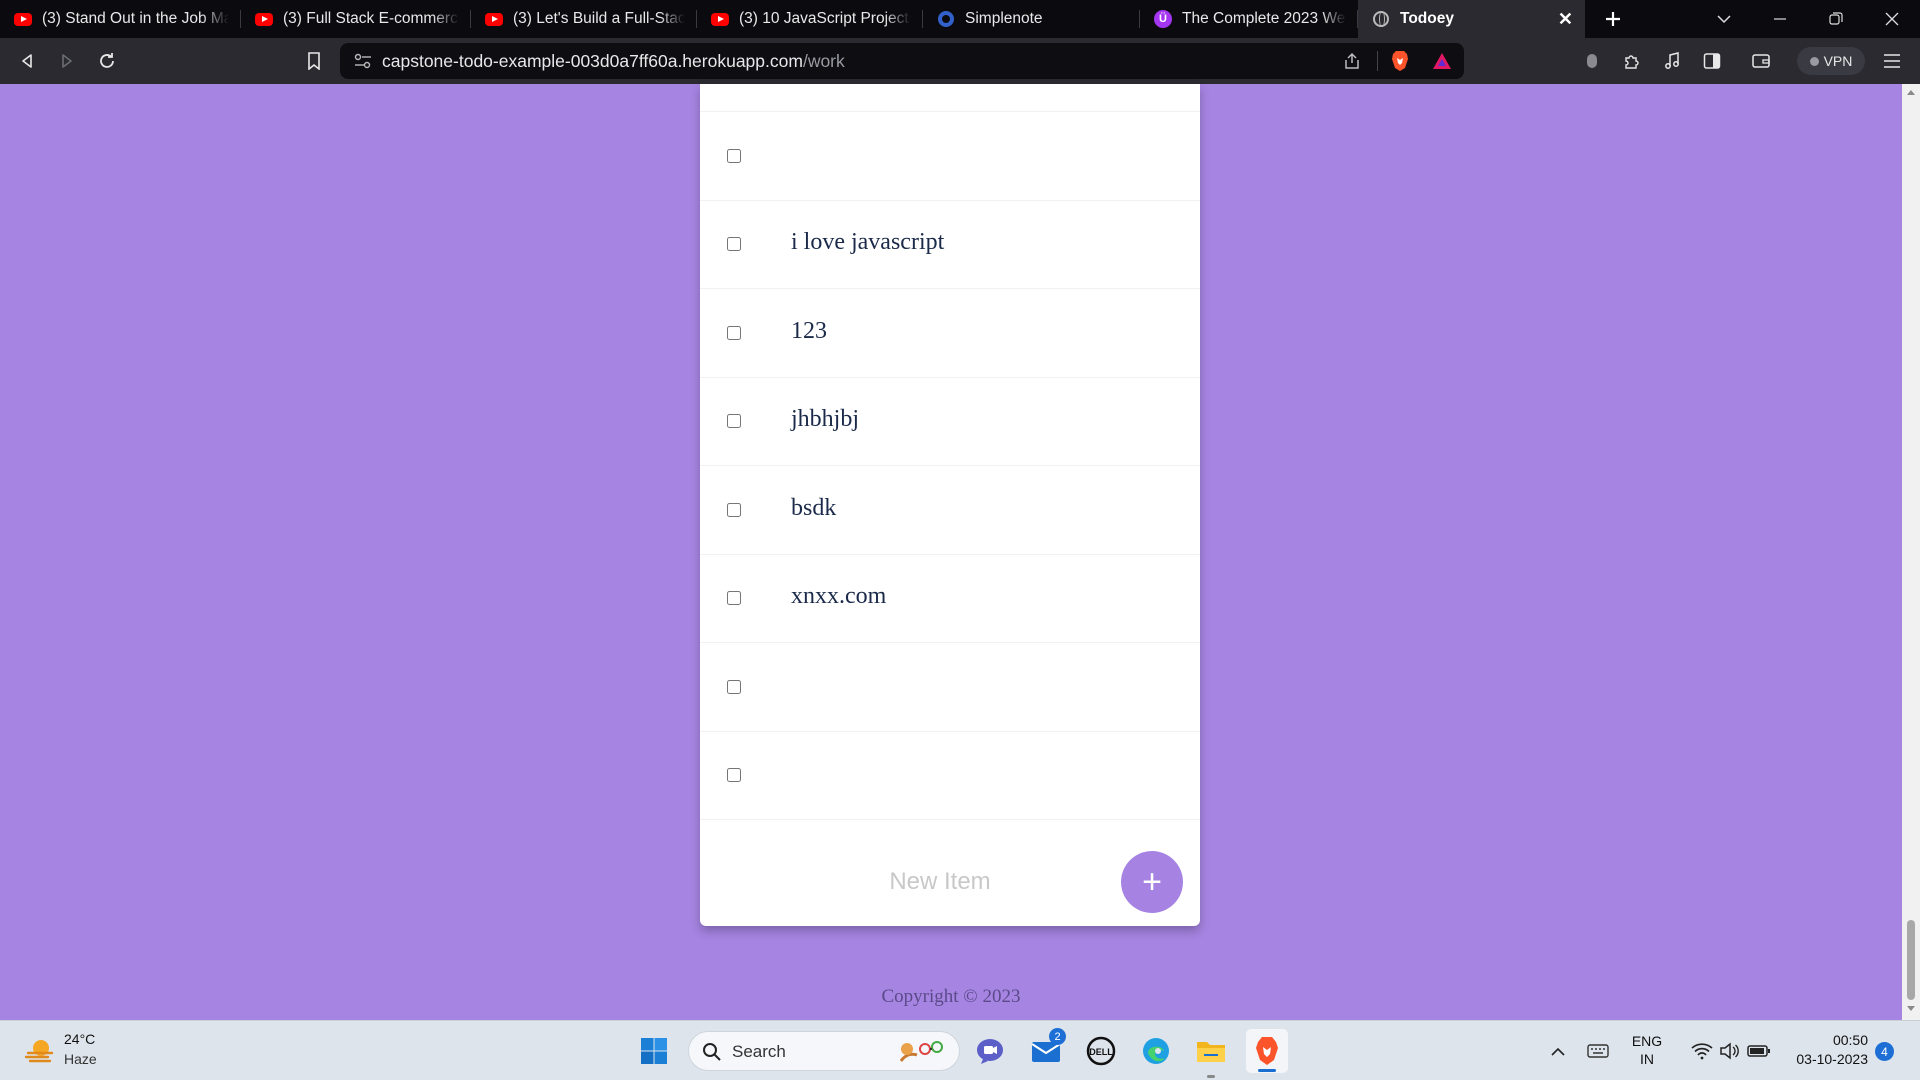 The width and height of the screenshot is (1920, 1080). What do you see at coordinates (314, 61) in the screenshot?
I see `bookmark-button` at bounding box center [314, 61].